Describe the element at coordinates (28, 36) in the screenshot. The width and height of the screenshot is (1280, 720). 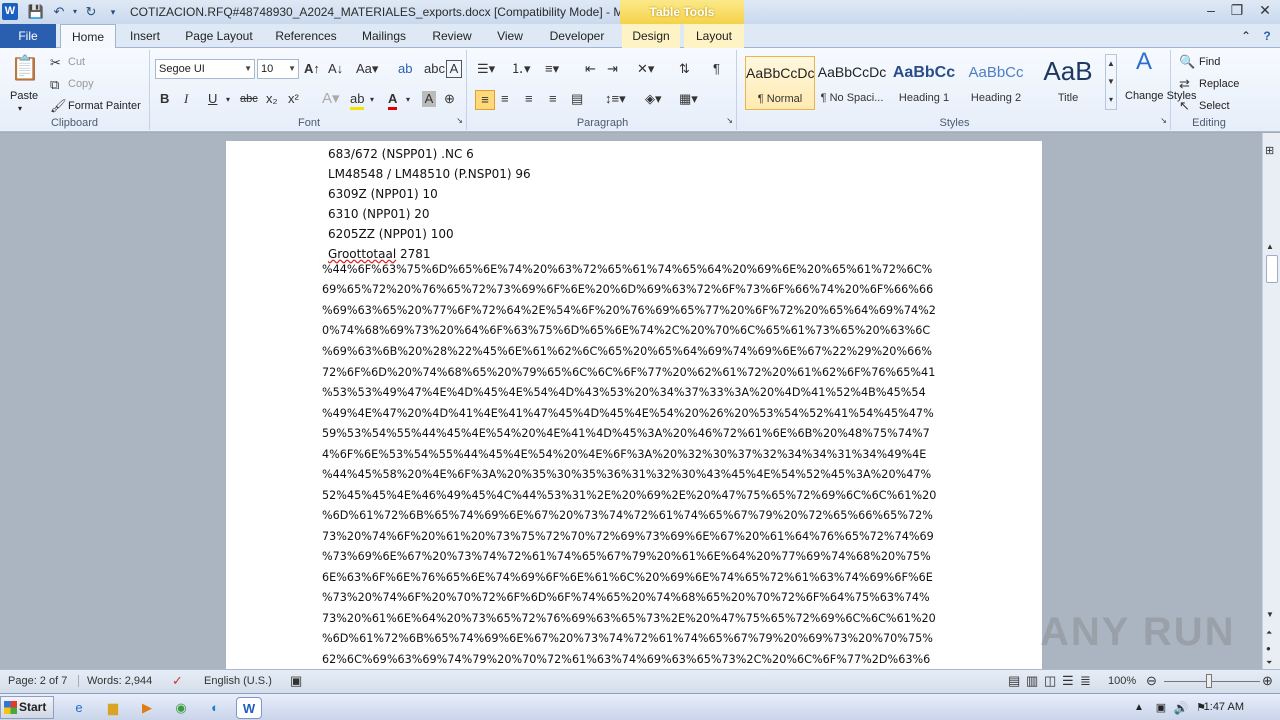
I see `tab-file: File` at that location.